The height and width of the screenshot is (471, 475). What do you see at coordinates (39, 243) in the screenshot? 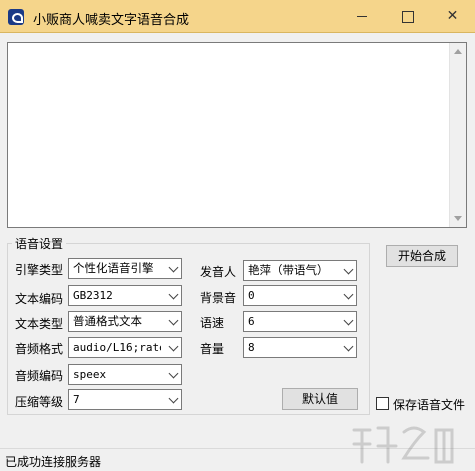
I see `voice-settings-legend: 语音设置` at bounding box center [39, 243].